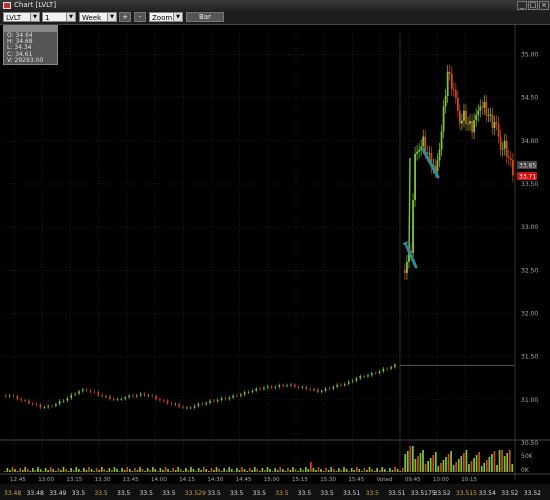  Describe the element at coordinates (125, 17) in the screenshot. I see `zoom-in-button: +` at that location.